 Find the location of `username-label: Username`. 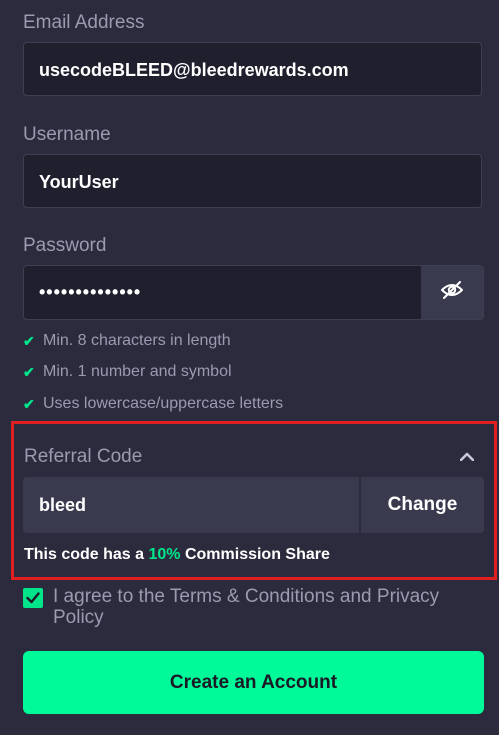

username-label: Username is located at coordinates (67, 134).